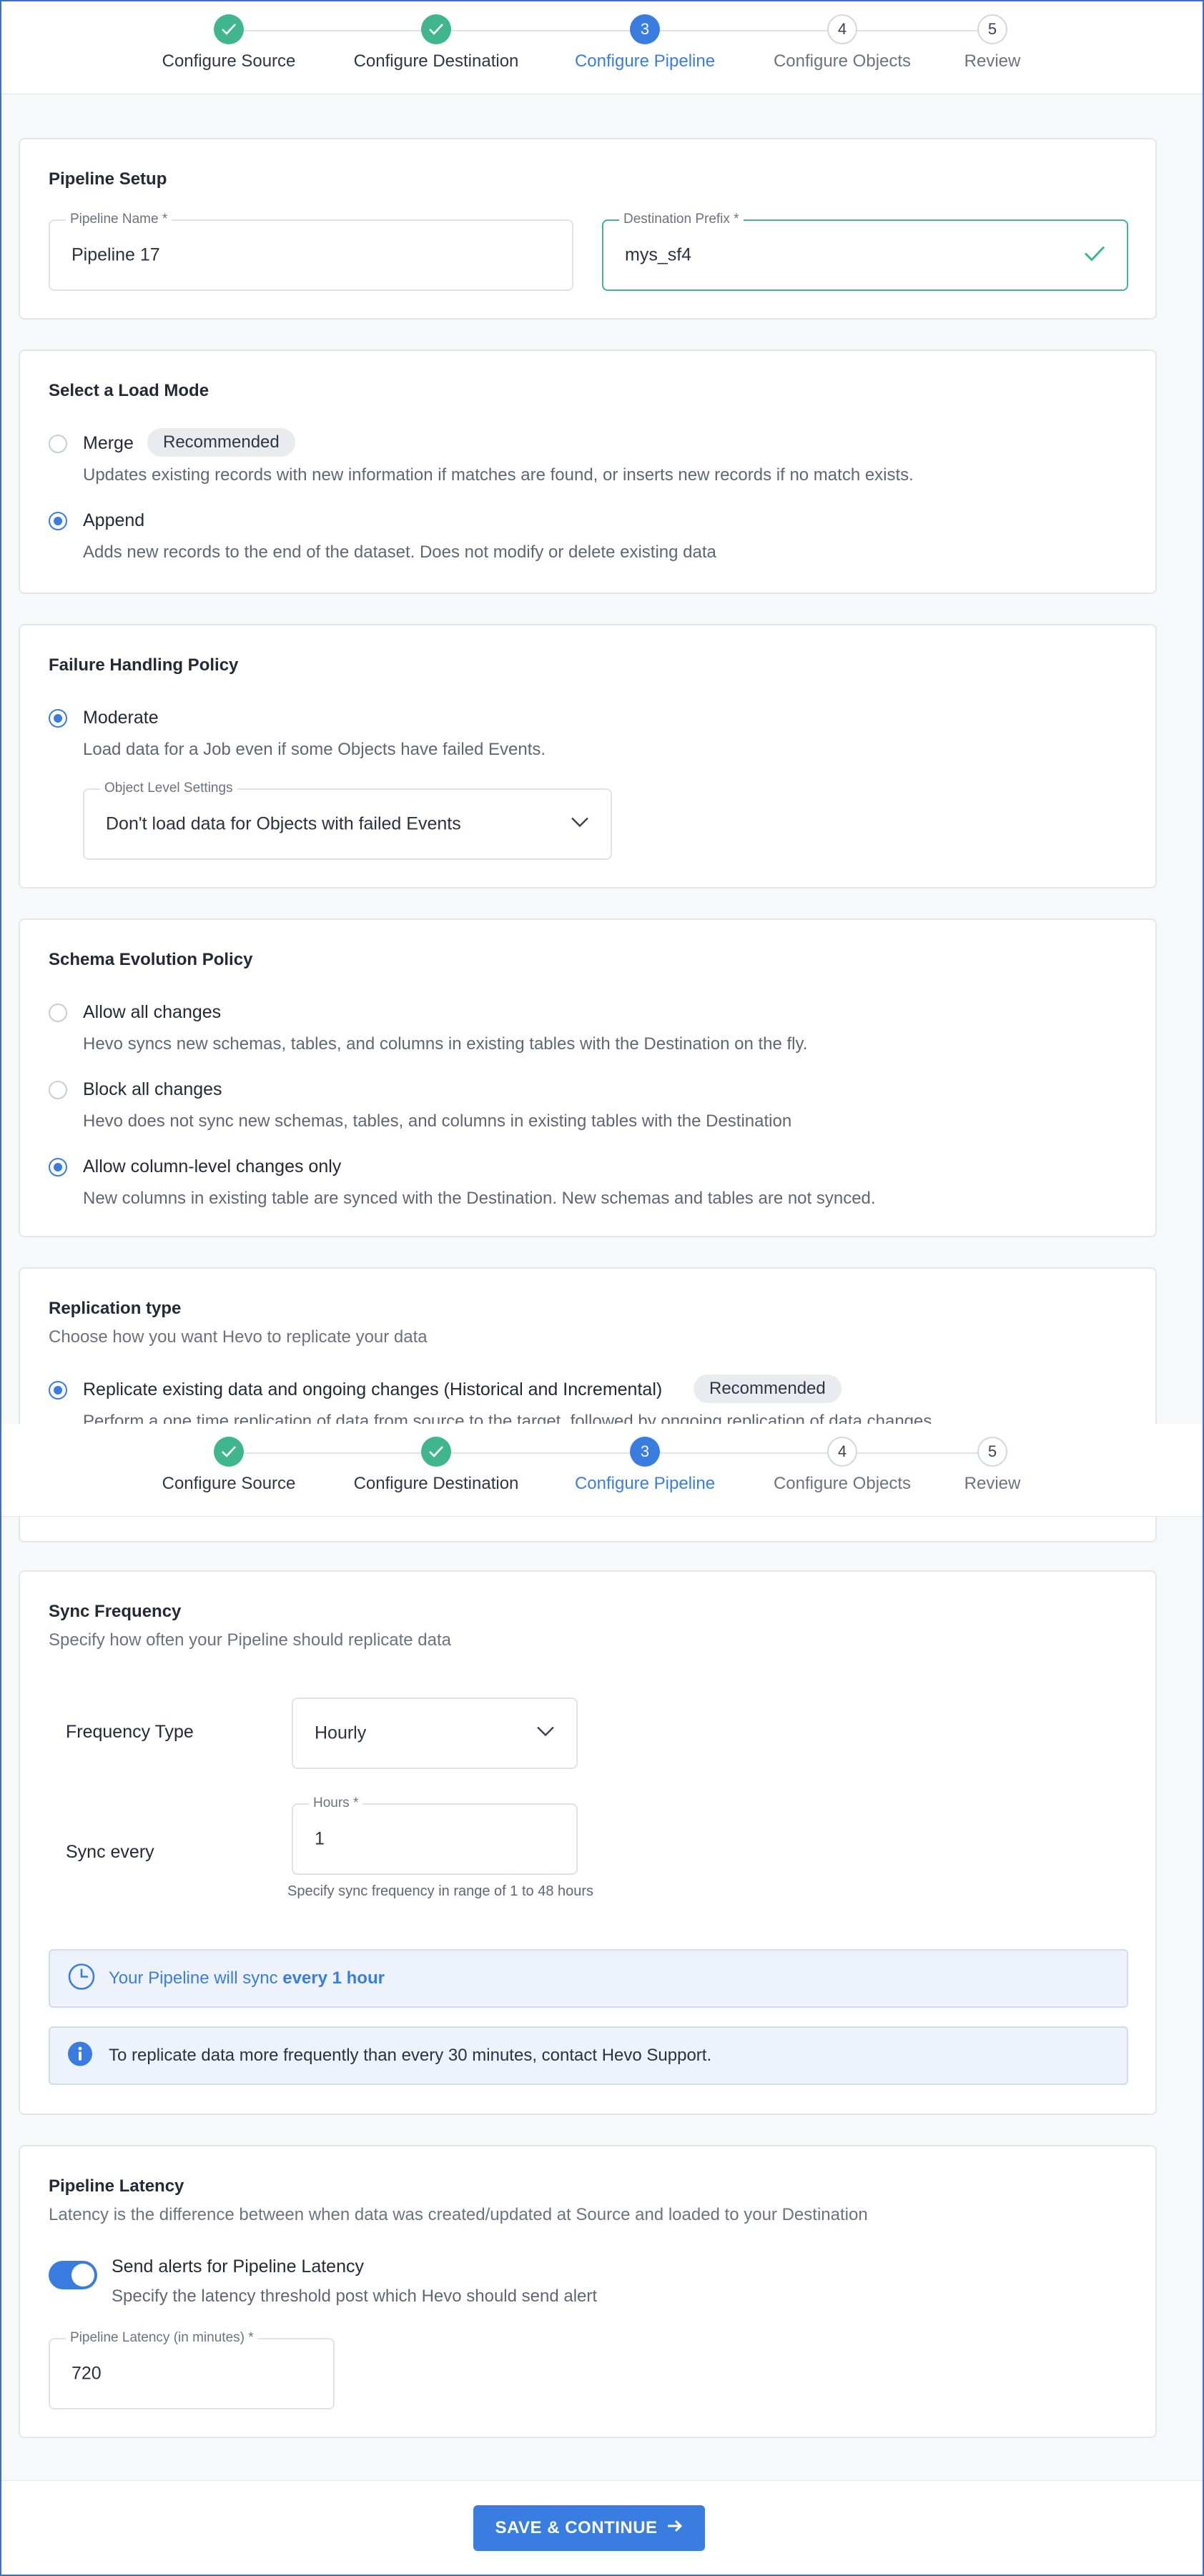 The height and width of the screenshot is (2576, 1204). I want to click on sync-summary-value: every 1 hour, so click(334, 1978).